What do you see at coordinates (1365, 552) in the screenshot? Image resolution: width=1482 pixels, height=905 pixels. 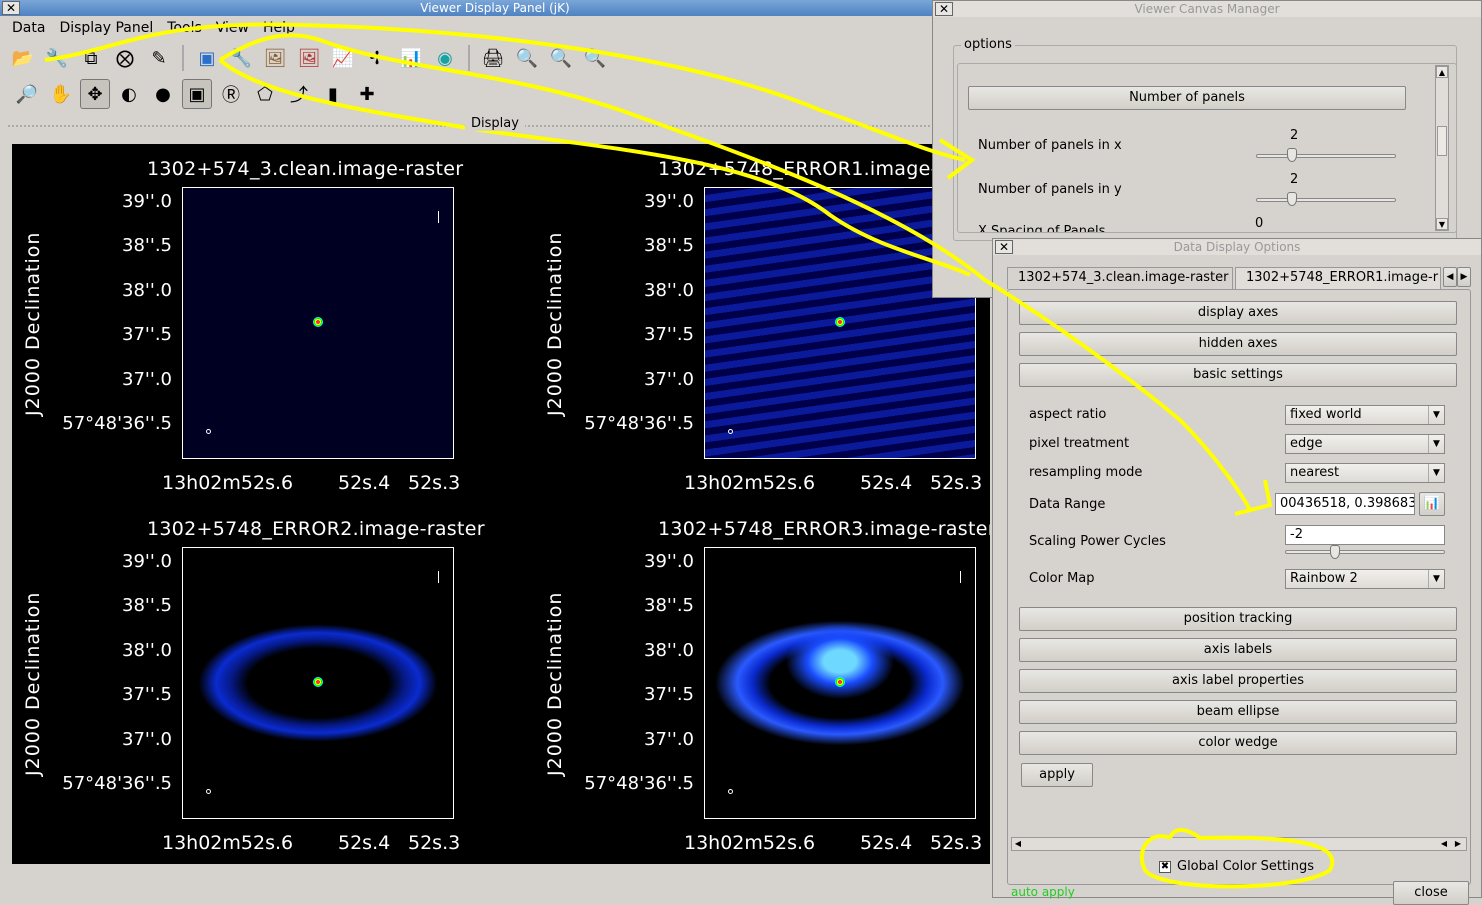 I see `scaling-power-slider` at bounding box center [1365, 552].